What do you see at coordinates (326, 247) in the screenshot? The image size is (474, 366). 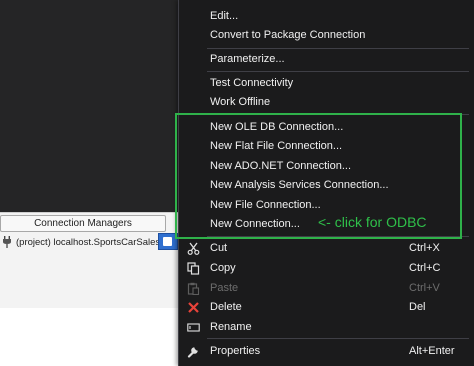 I see `menu-item-cut: Cut Ctrl+X` at bounding box center [326, 247].